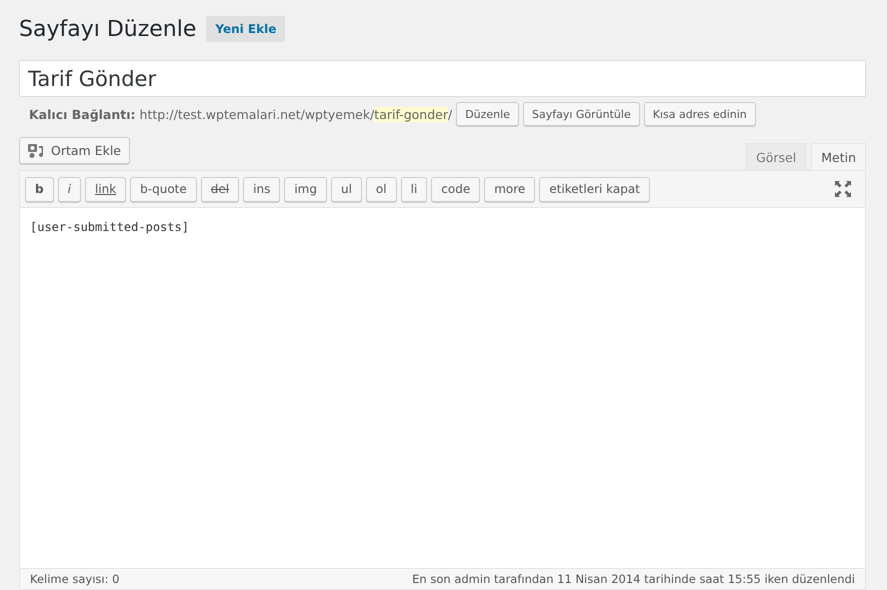 The height and width of the screenshot is (590, 887). I want to click on quicktag-button: del, so click(220, 189).